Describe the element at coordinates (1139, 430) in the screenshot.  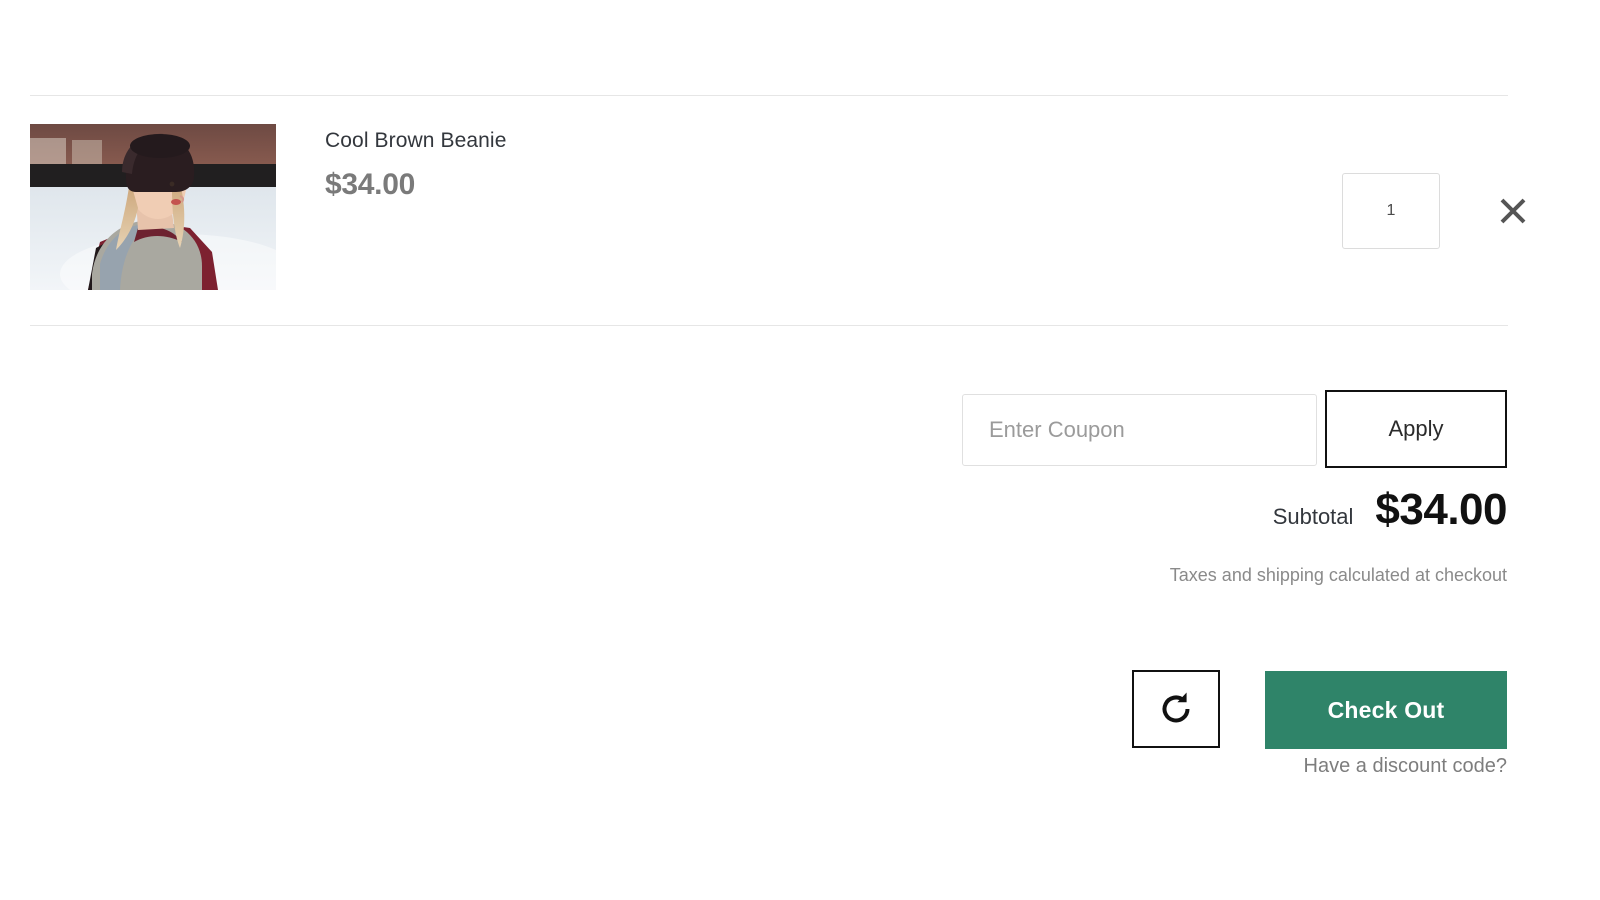
I see `coupon-input` at that location.